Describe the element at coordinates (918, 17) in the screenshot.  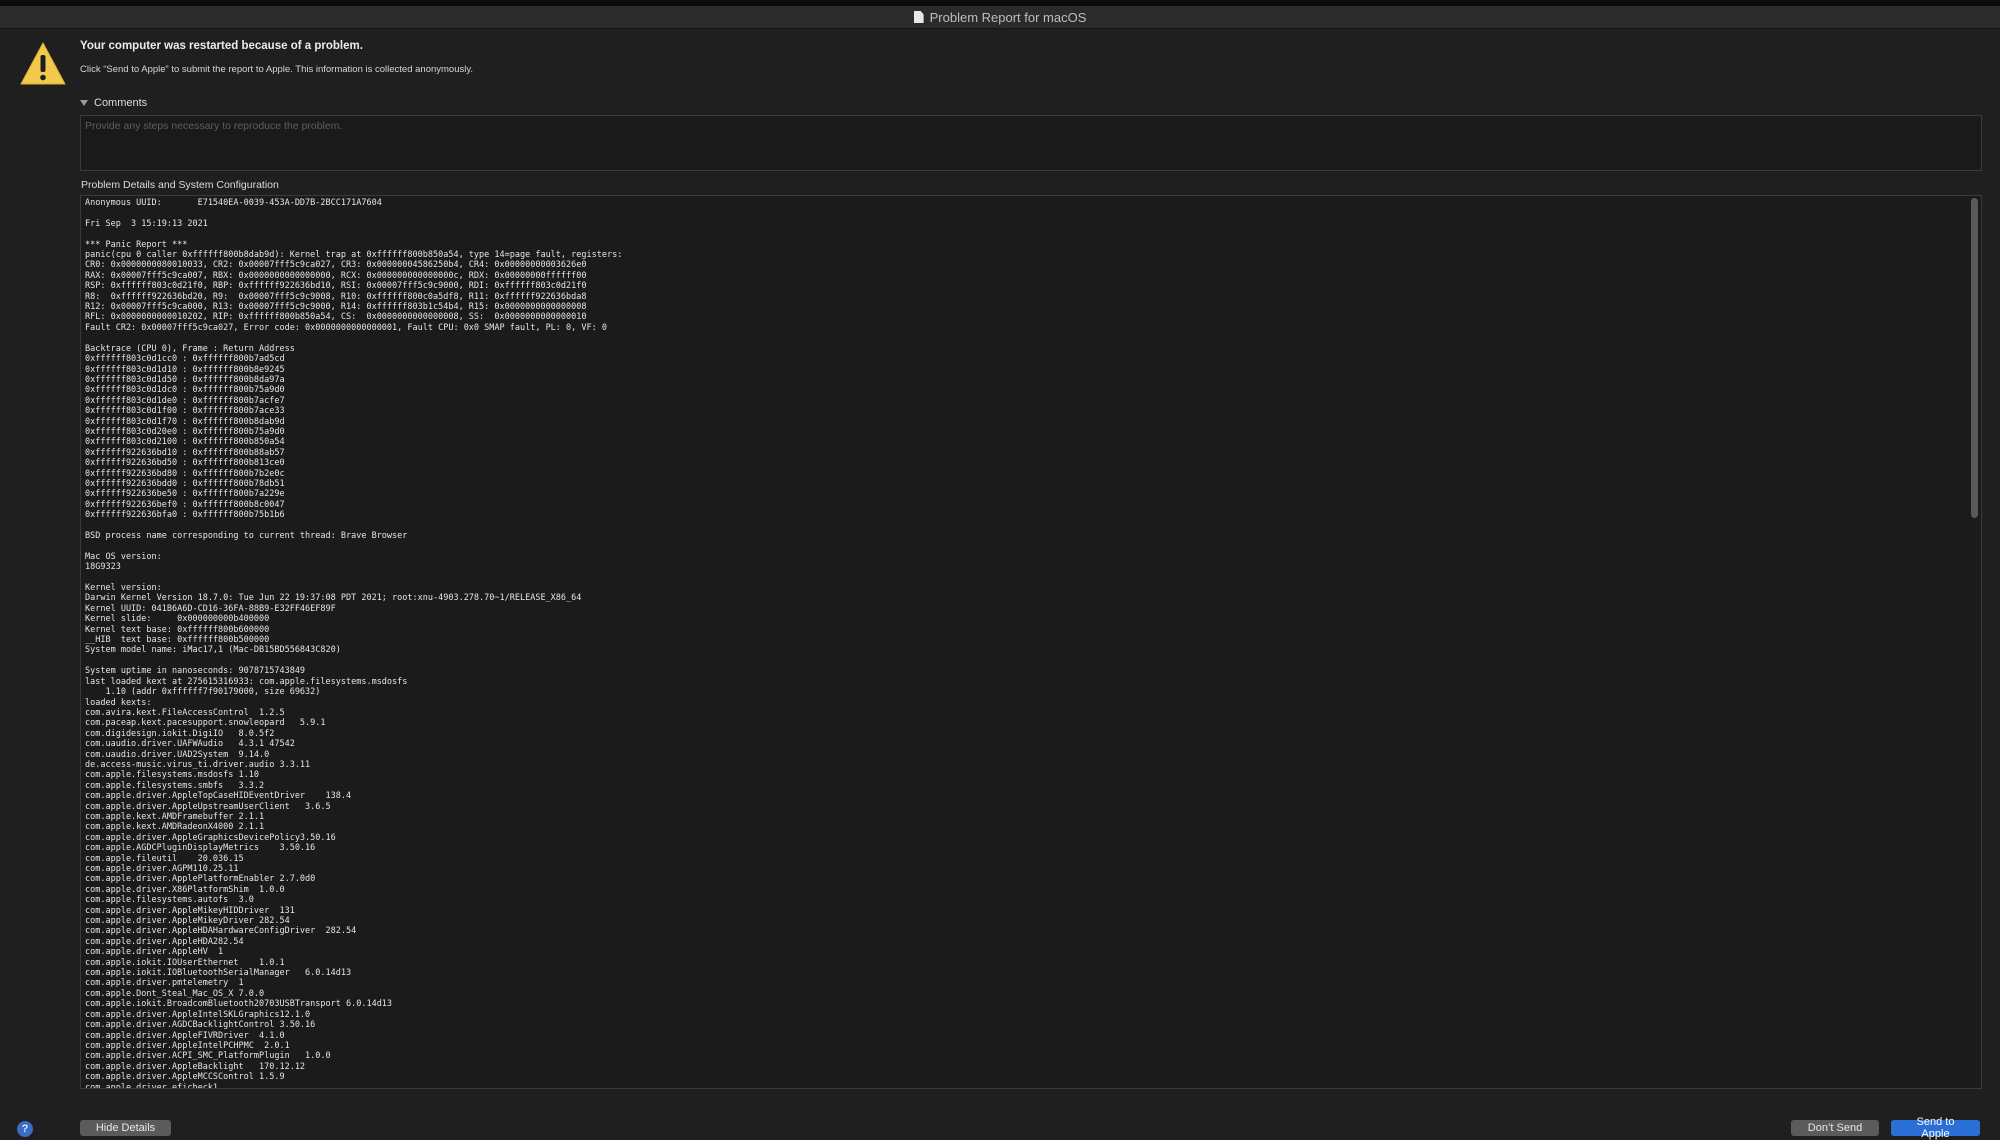
I see `document-icon` at that location.